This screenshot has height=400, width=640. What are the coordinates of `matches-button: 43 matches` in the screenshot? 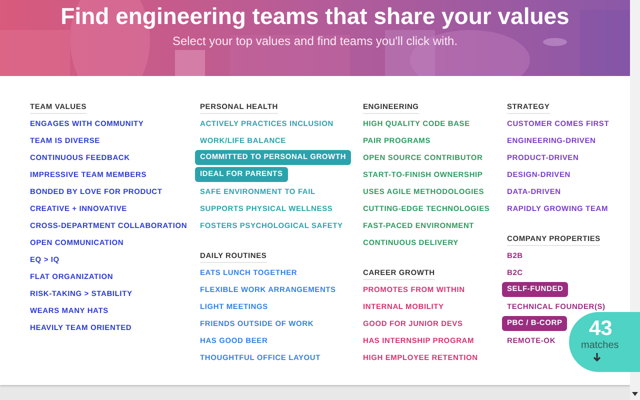 It's located at (604, 342).